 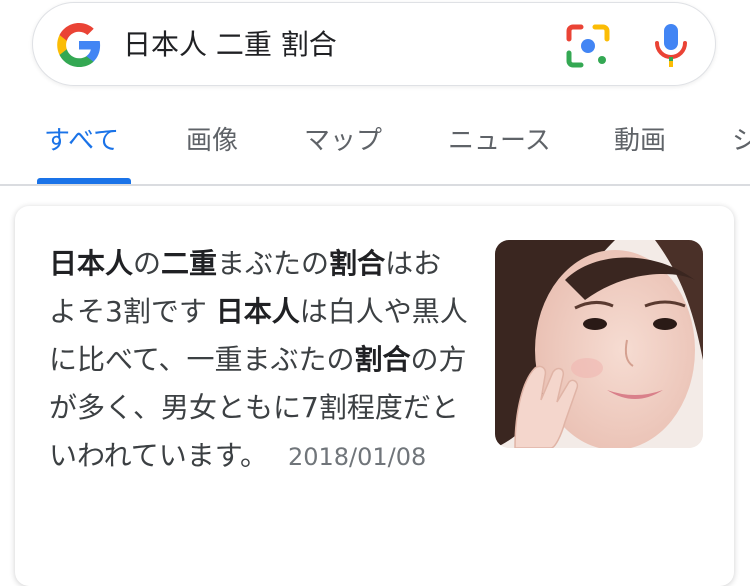 I want to click on result-thumbnail, so click(x=599, y=344).